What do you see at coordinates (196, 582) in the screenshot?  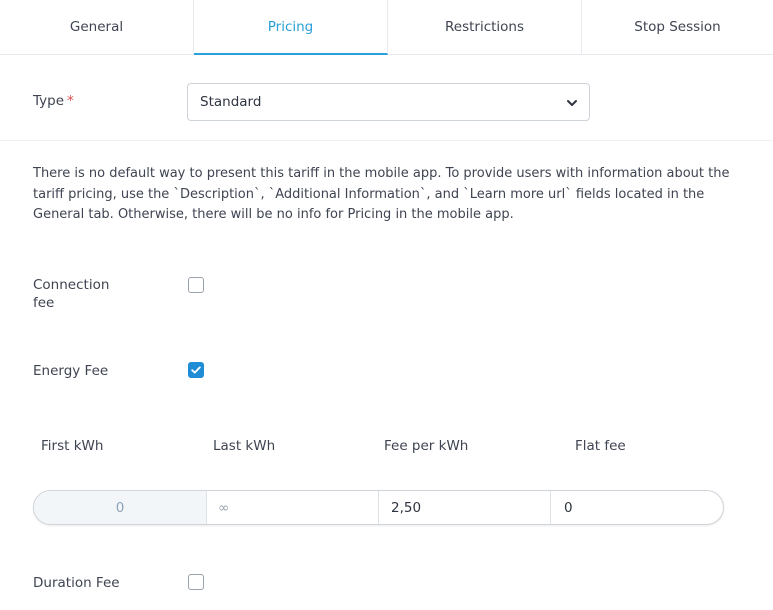 I see `duration-fee-checkbox` at bounding box center [196, 582].